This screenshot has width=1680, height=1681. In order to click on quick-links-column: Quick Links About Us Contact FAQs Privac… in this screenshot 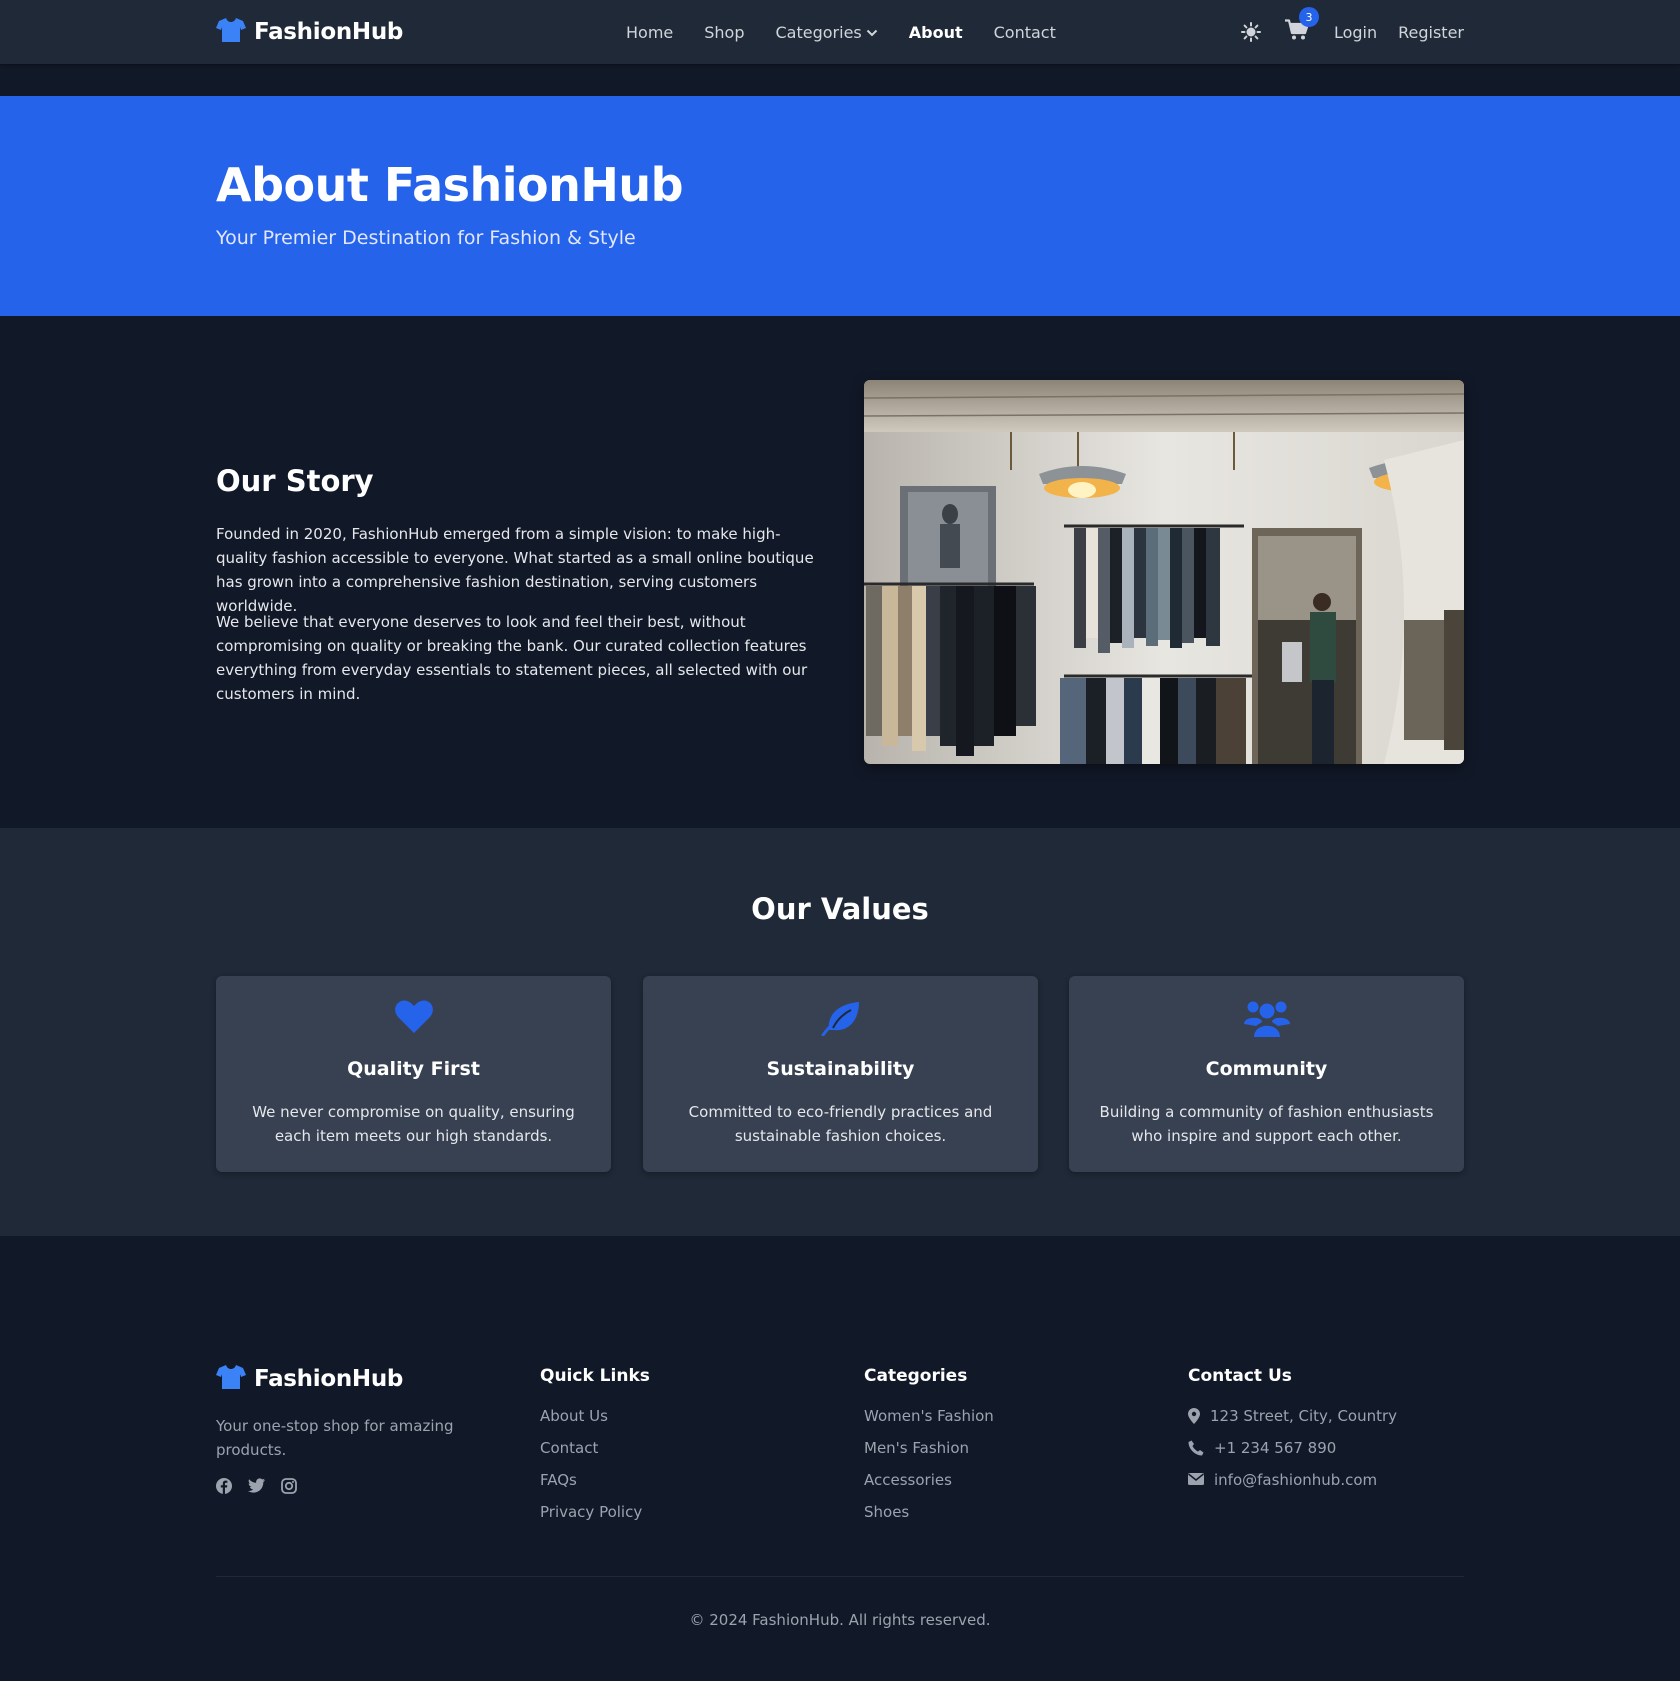, I will do `click(595, 1450)`.